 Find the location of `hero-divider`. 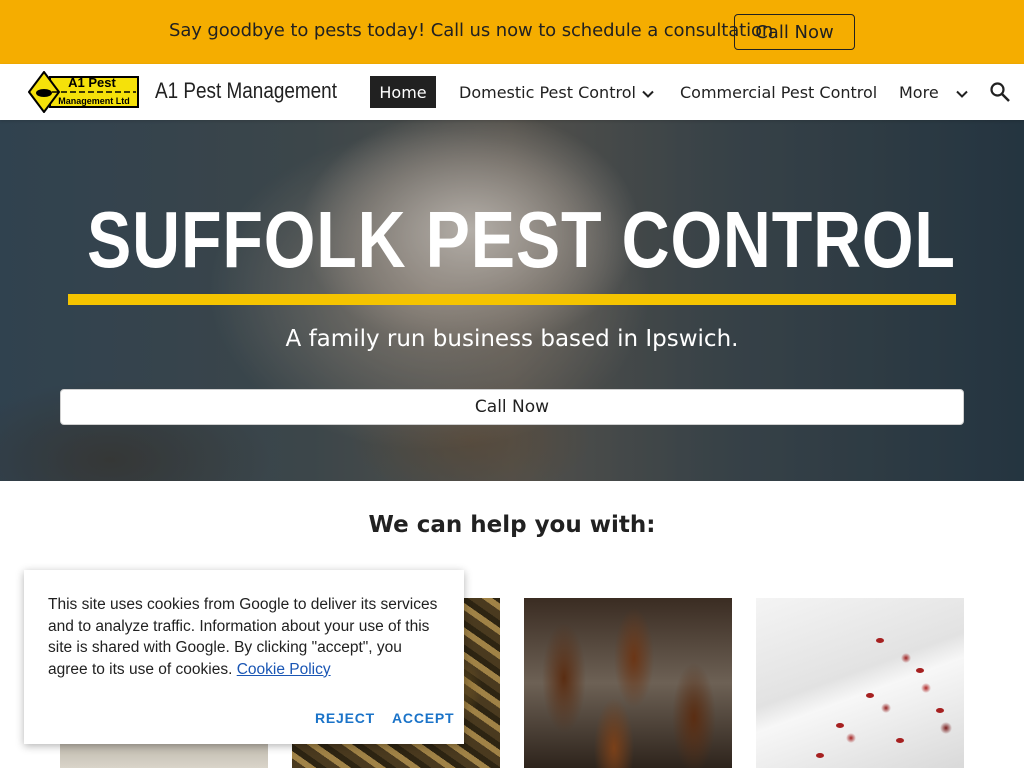

hero-divider is located at coordinates (512, 299).